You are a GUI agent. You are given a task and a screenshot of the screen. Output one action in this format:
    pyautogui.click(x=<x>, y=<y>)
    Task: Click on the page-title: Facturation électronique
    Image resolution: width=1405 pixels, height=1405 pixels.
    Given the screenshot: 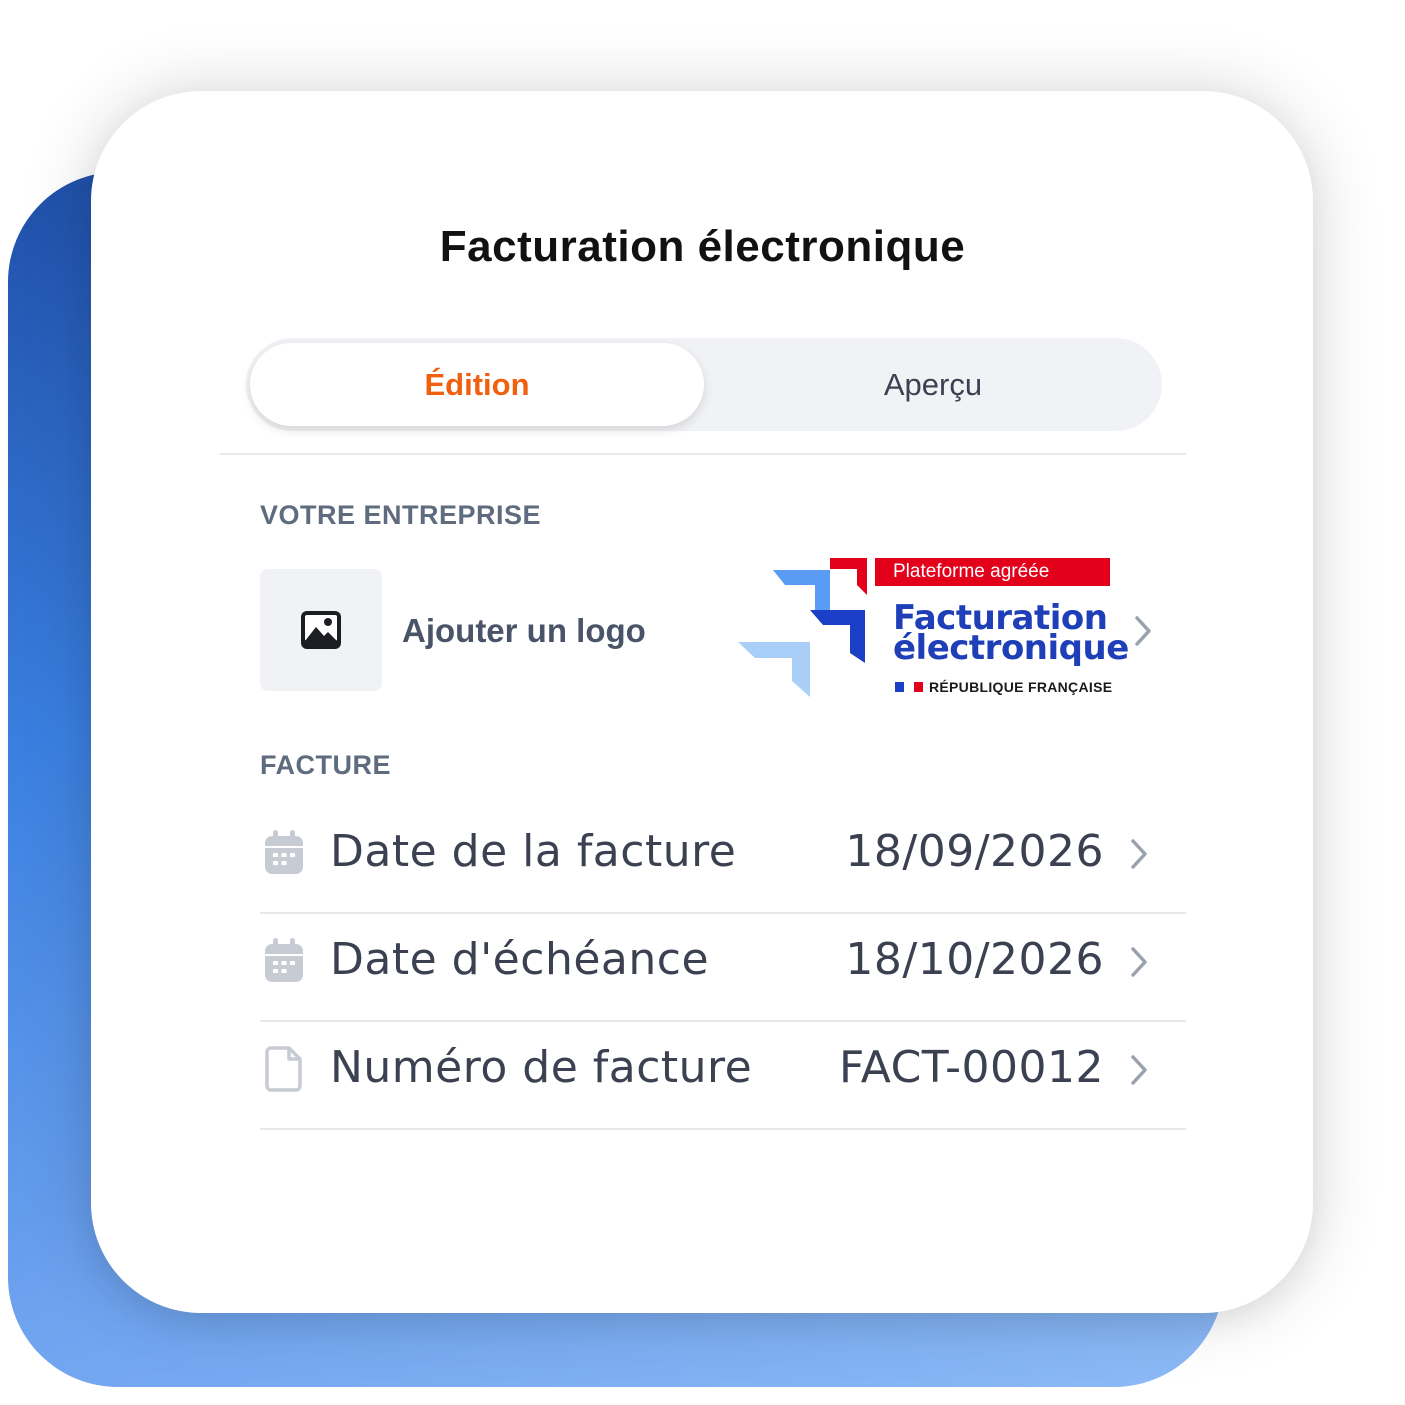 What is the action you would take?
    pyautogui.click(x=702, y=246)
    